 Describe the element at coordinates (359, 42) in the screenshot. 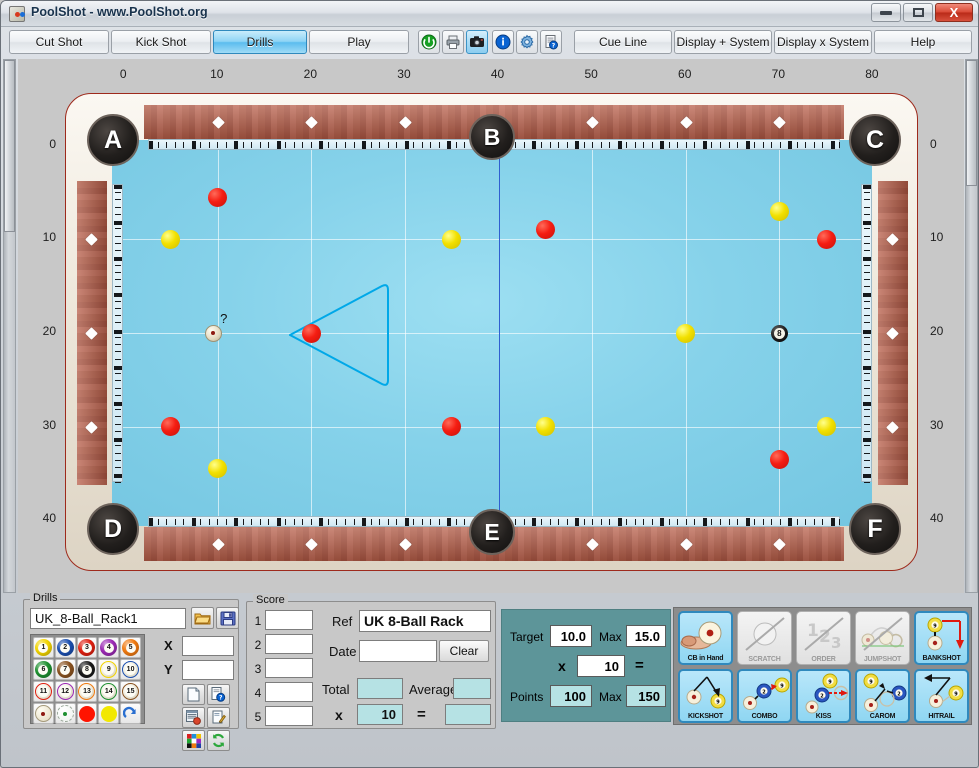

I see `tab-play: Play` at that location.